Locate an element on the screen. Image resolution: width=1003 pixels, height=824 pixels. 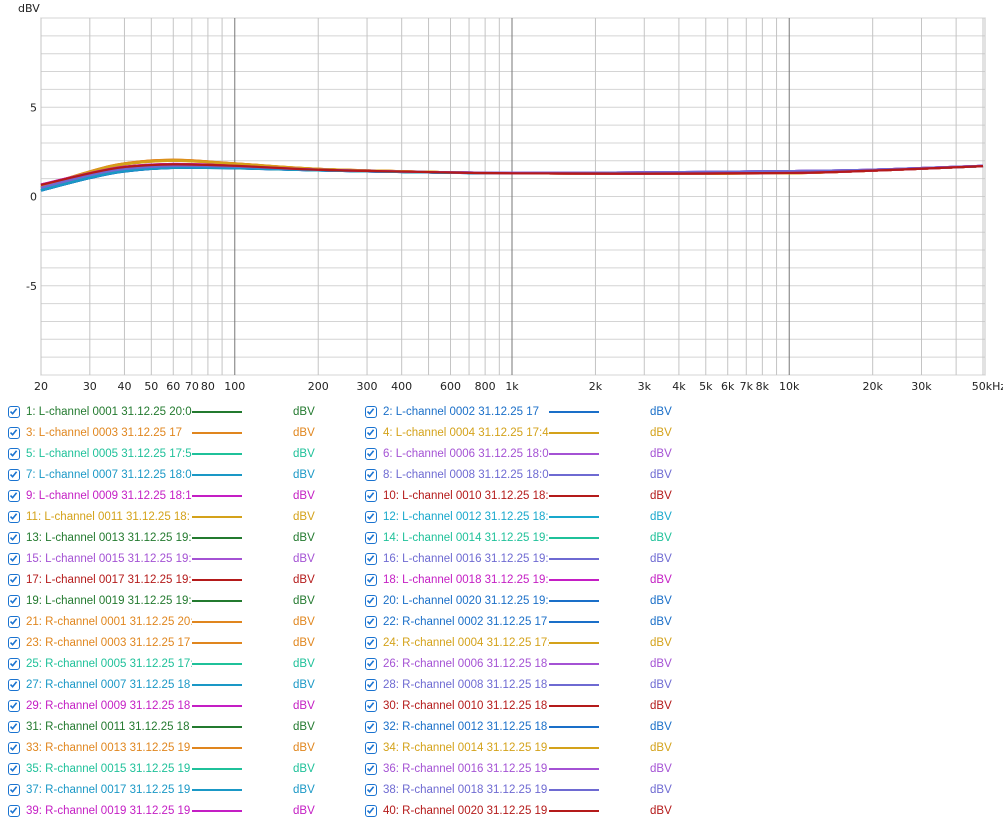
series-label: 34: R-channel 0014 31.12.25 19 is located at coordinates (465, 748).